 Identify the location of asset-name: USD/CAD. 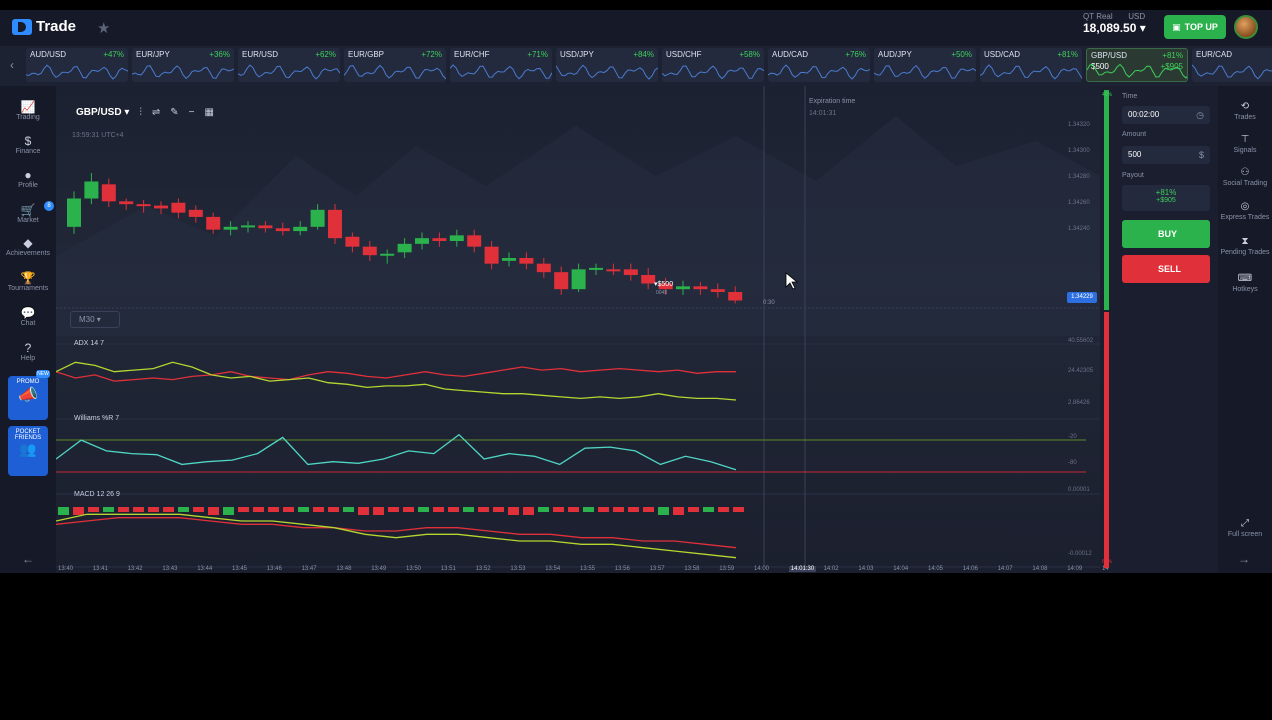
(1002, 54).